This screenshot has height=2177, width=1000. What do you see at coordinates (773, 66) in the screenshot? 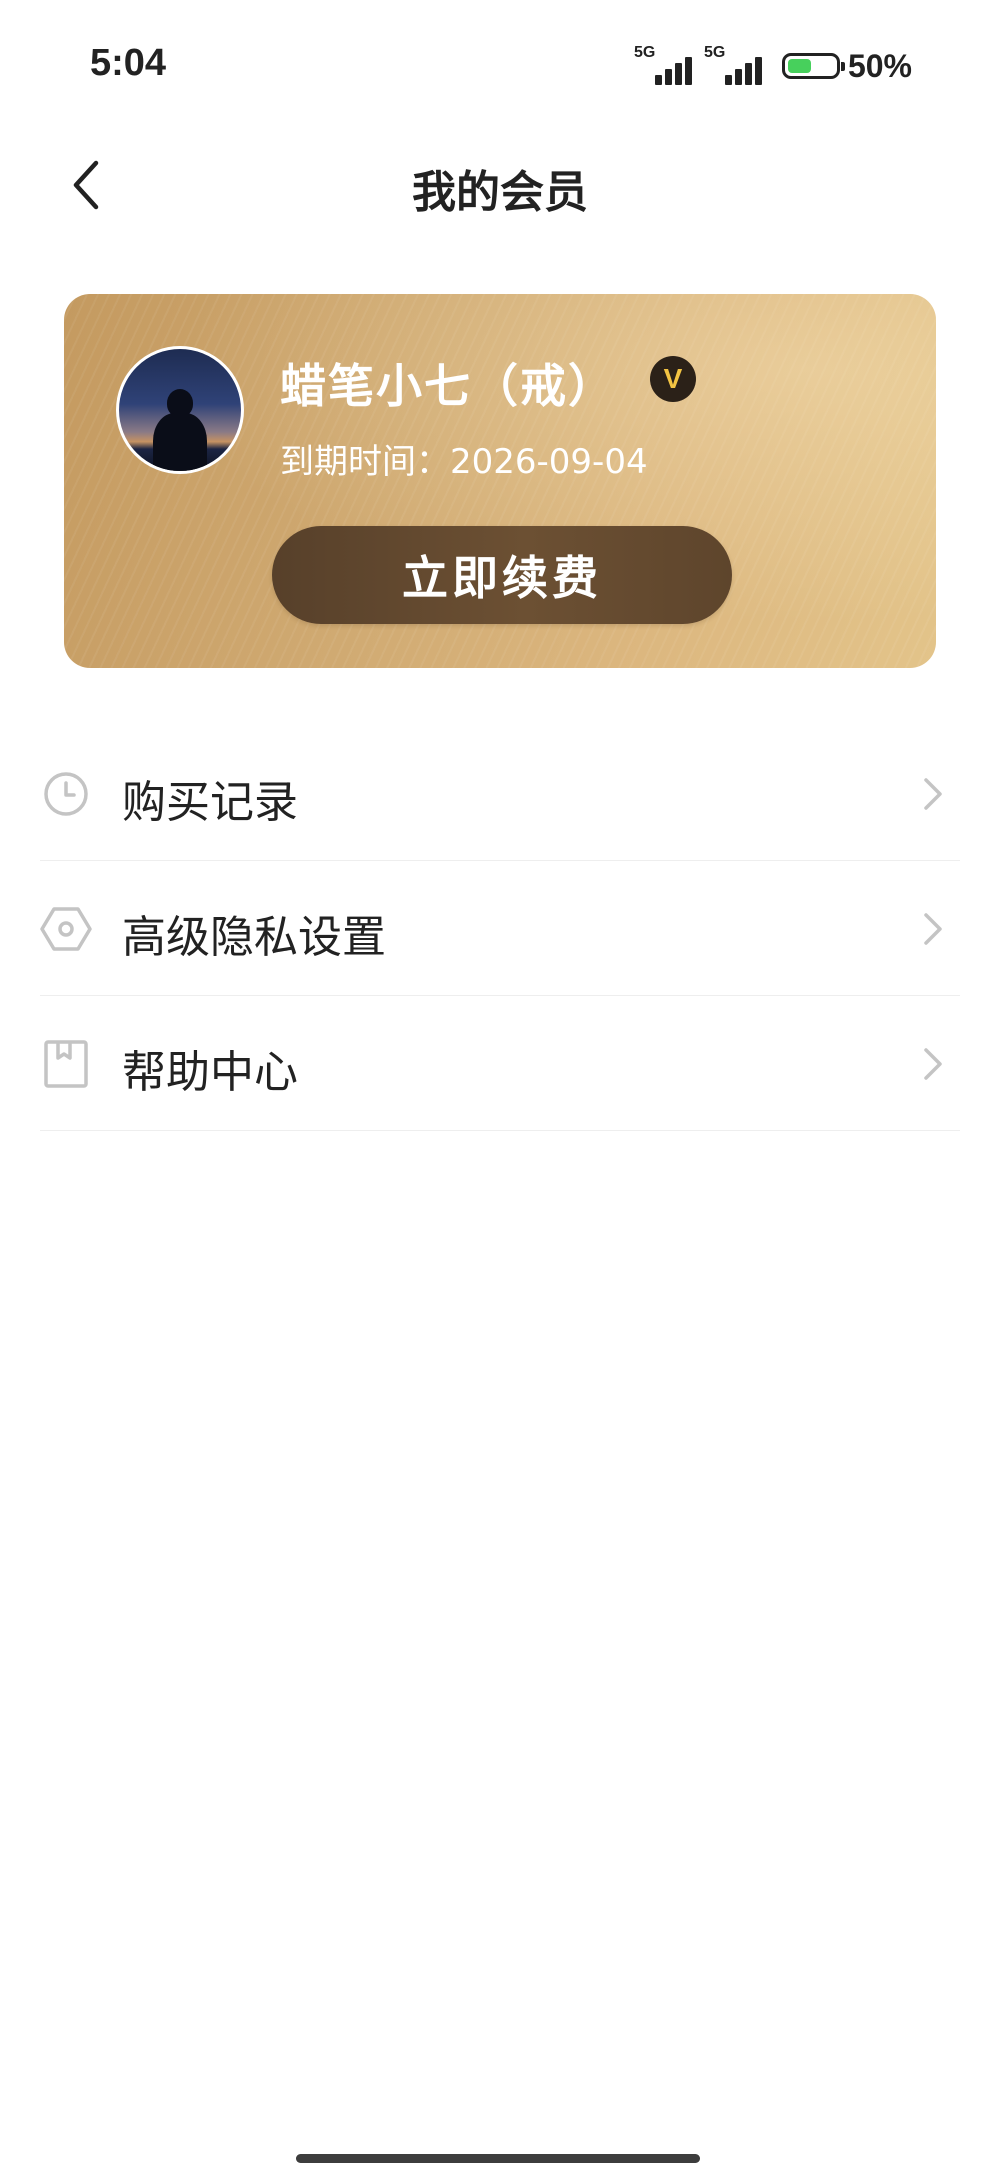
I see `status-indicators: 5G 5G 50%` at bounding box center [773, 66].